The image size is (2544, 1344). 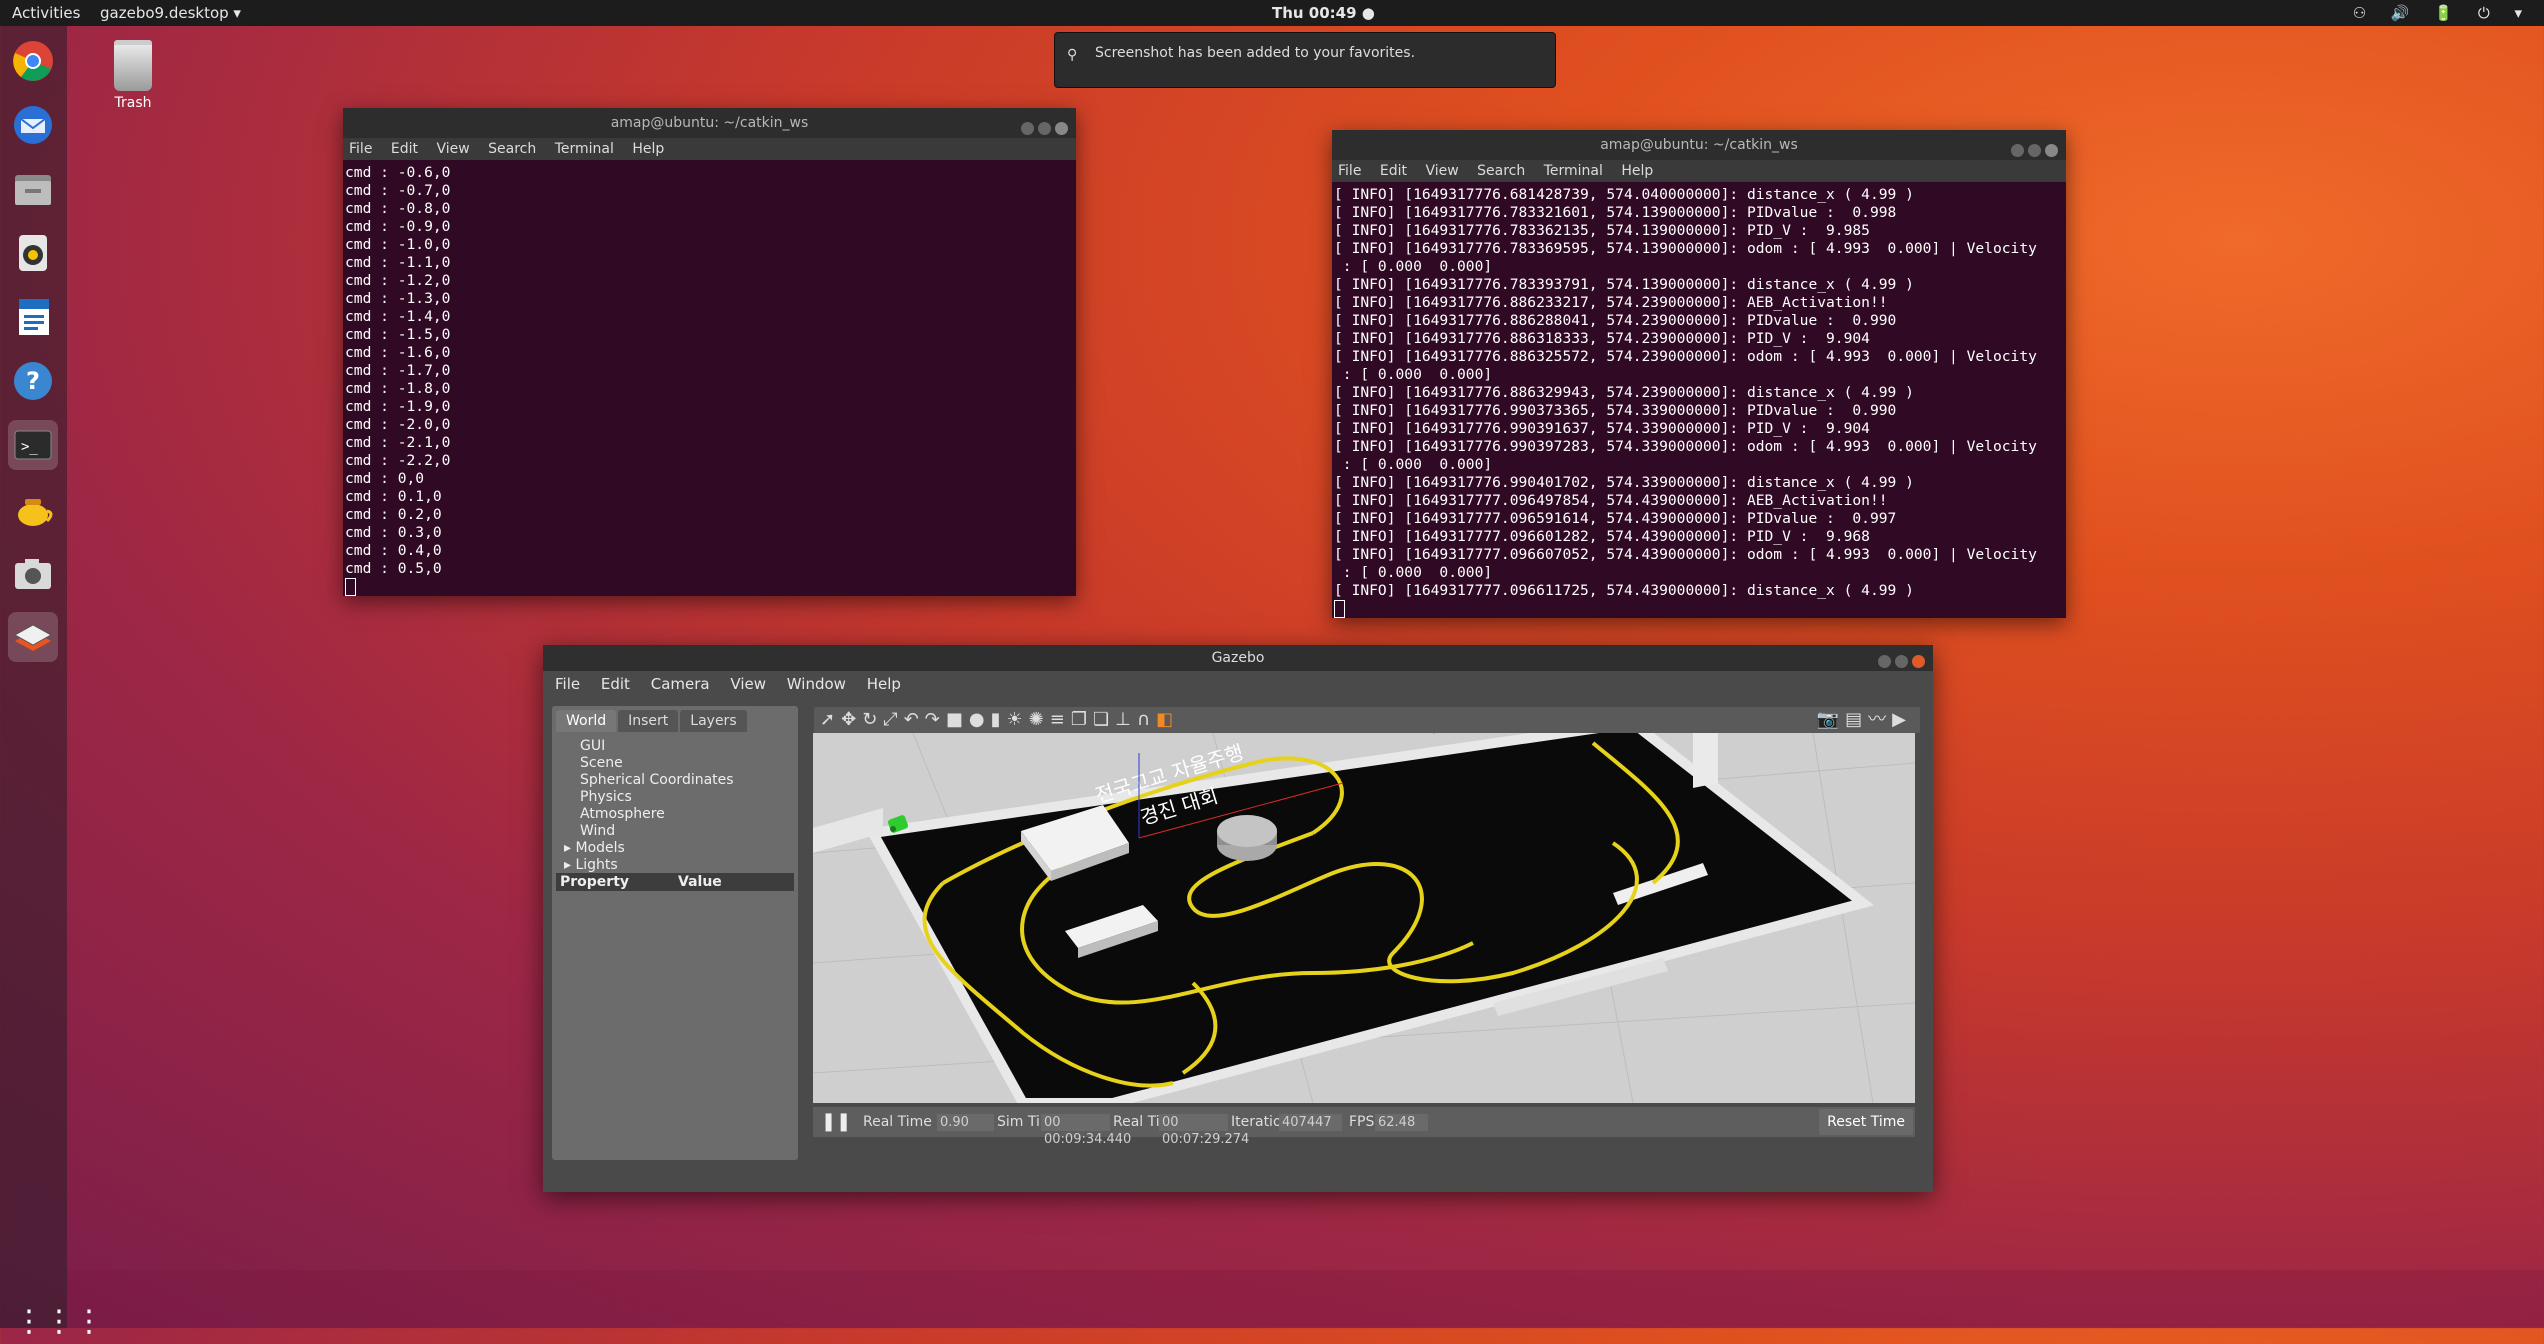 What do you see at coordinates (957, 719) in the screenshot?
I see `box-icon: ■` at bounding box center [957, 719].